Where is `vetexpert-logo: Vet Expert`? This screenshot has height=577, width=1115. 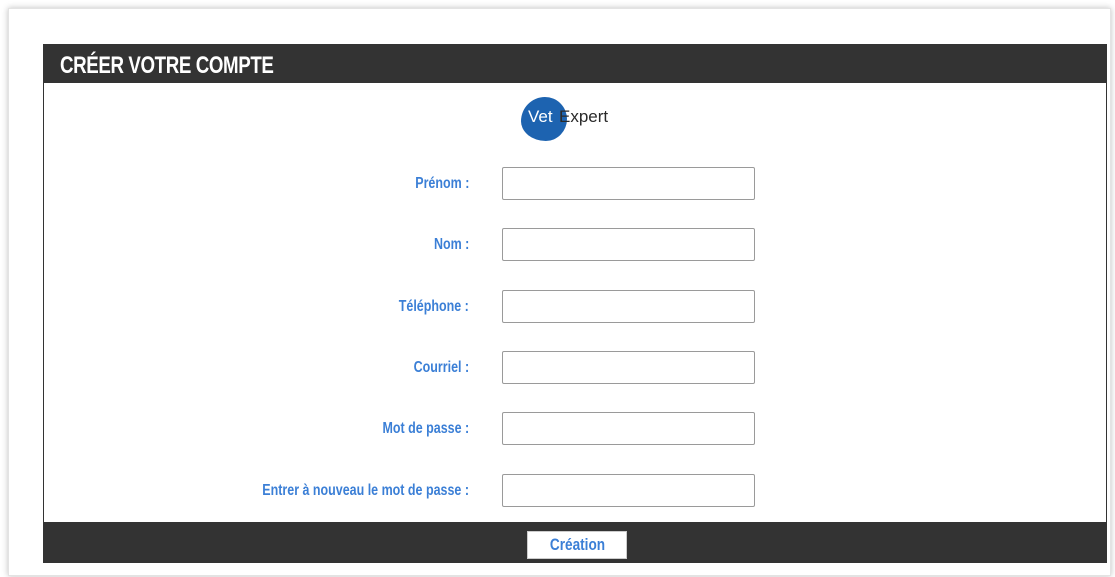
vetexpert-logo: Vet Expert is located at coordinates (581, 118).